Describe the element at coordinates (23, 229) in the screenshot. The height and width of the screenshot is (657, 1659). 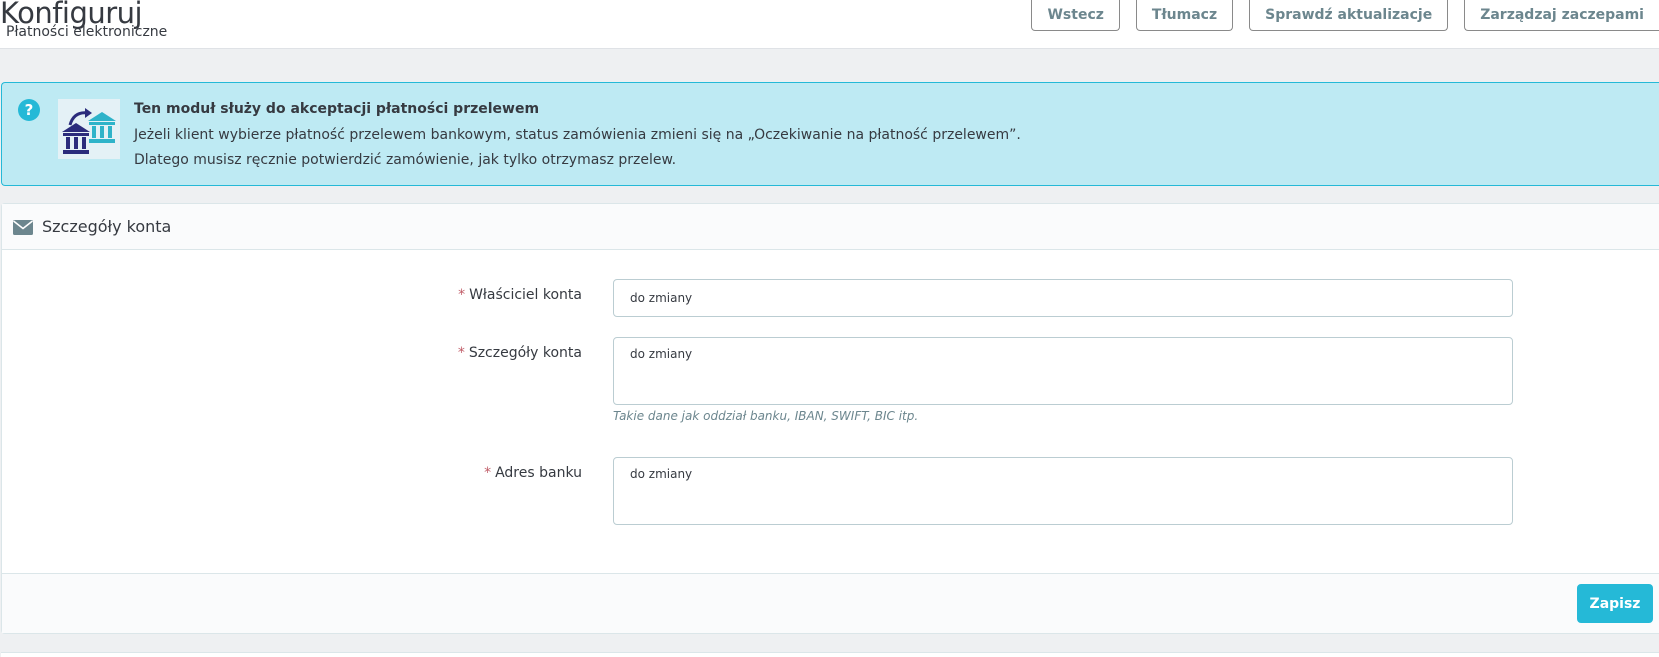
I see `envelope-icon` at that location.